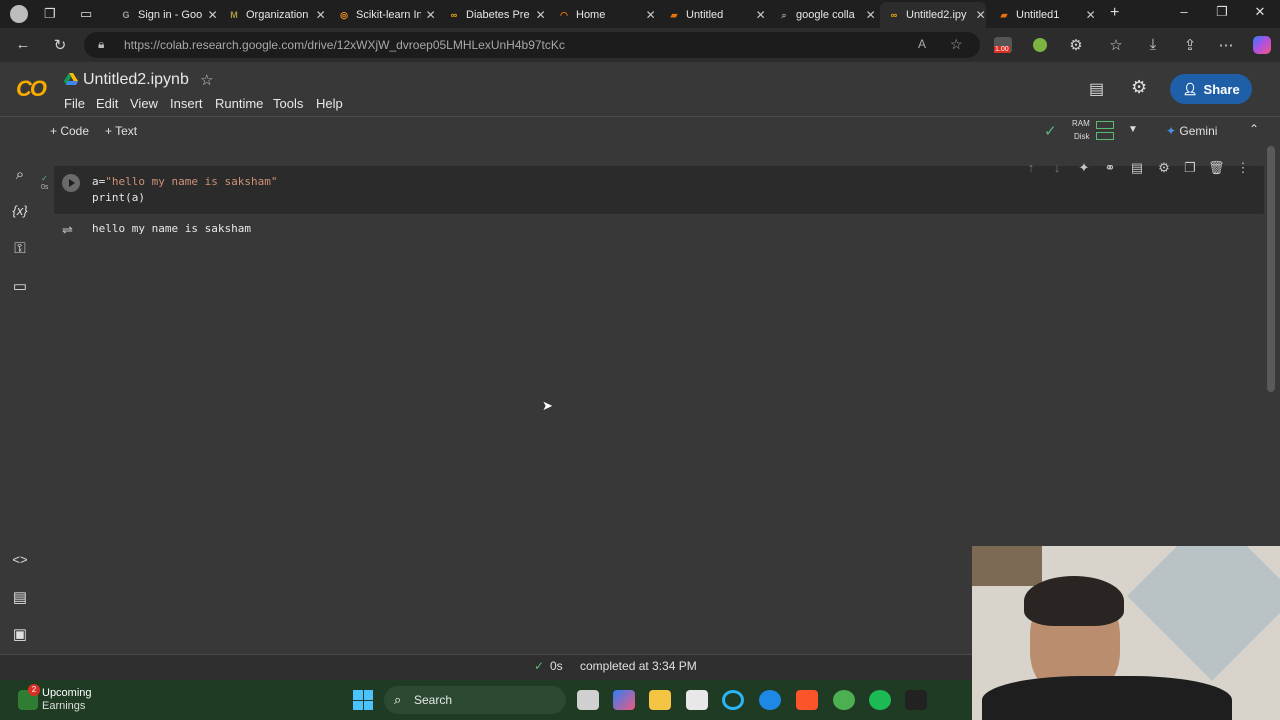  I want to click on gemini-button: ✦ Gemini, so click(1191, 131).